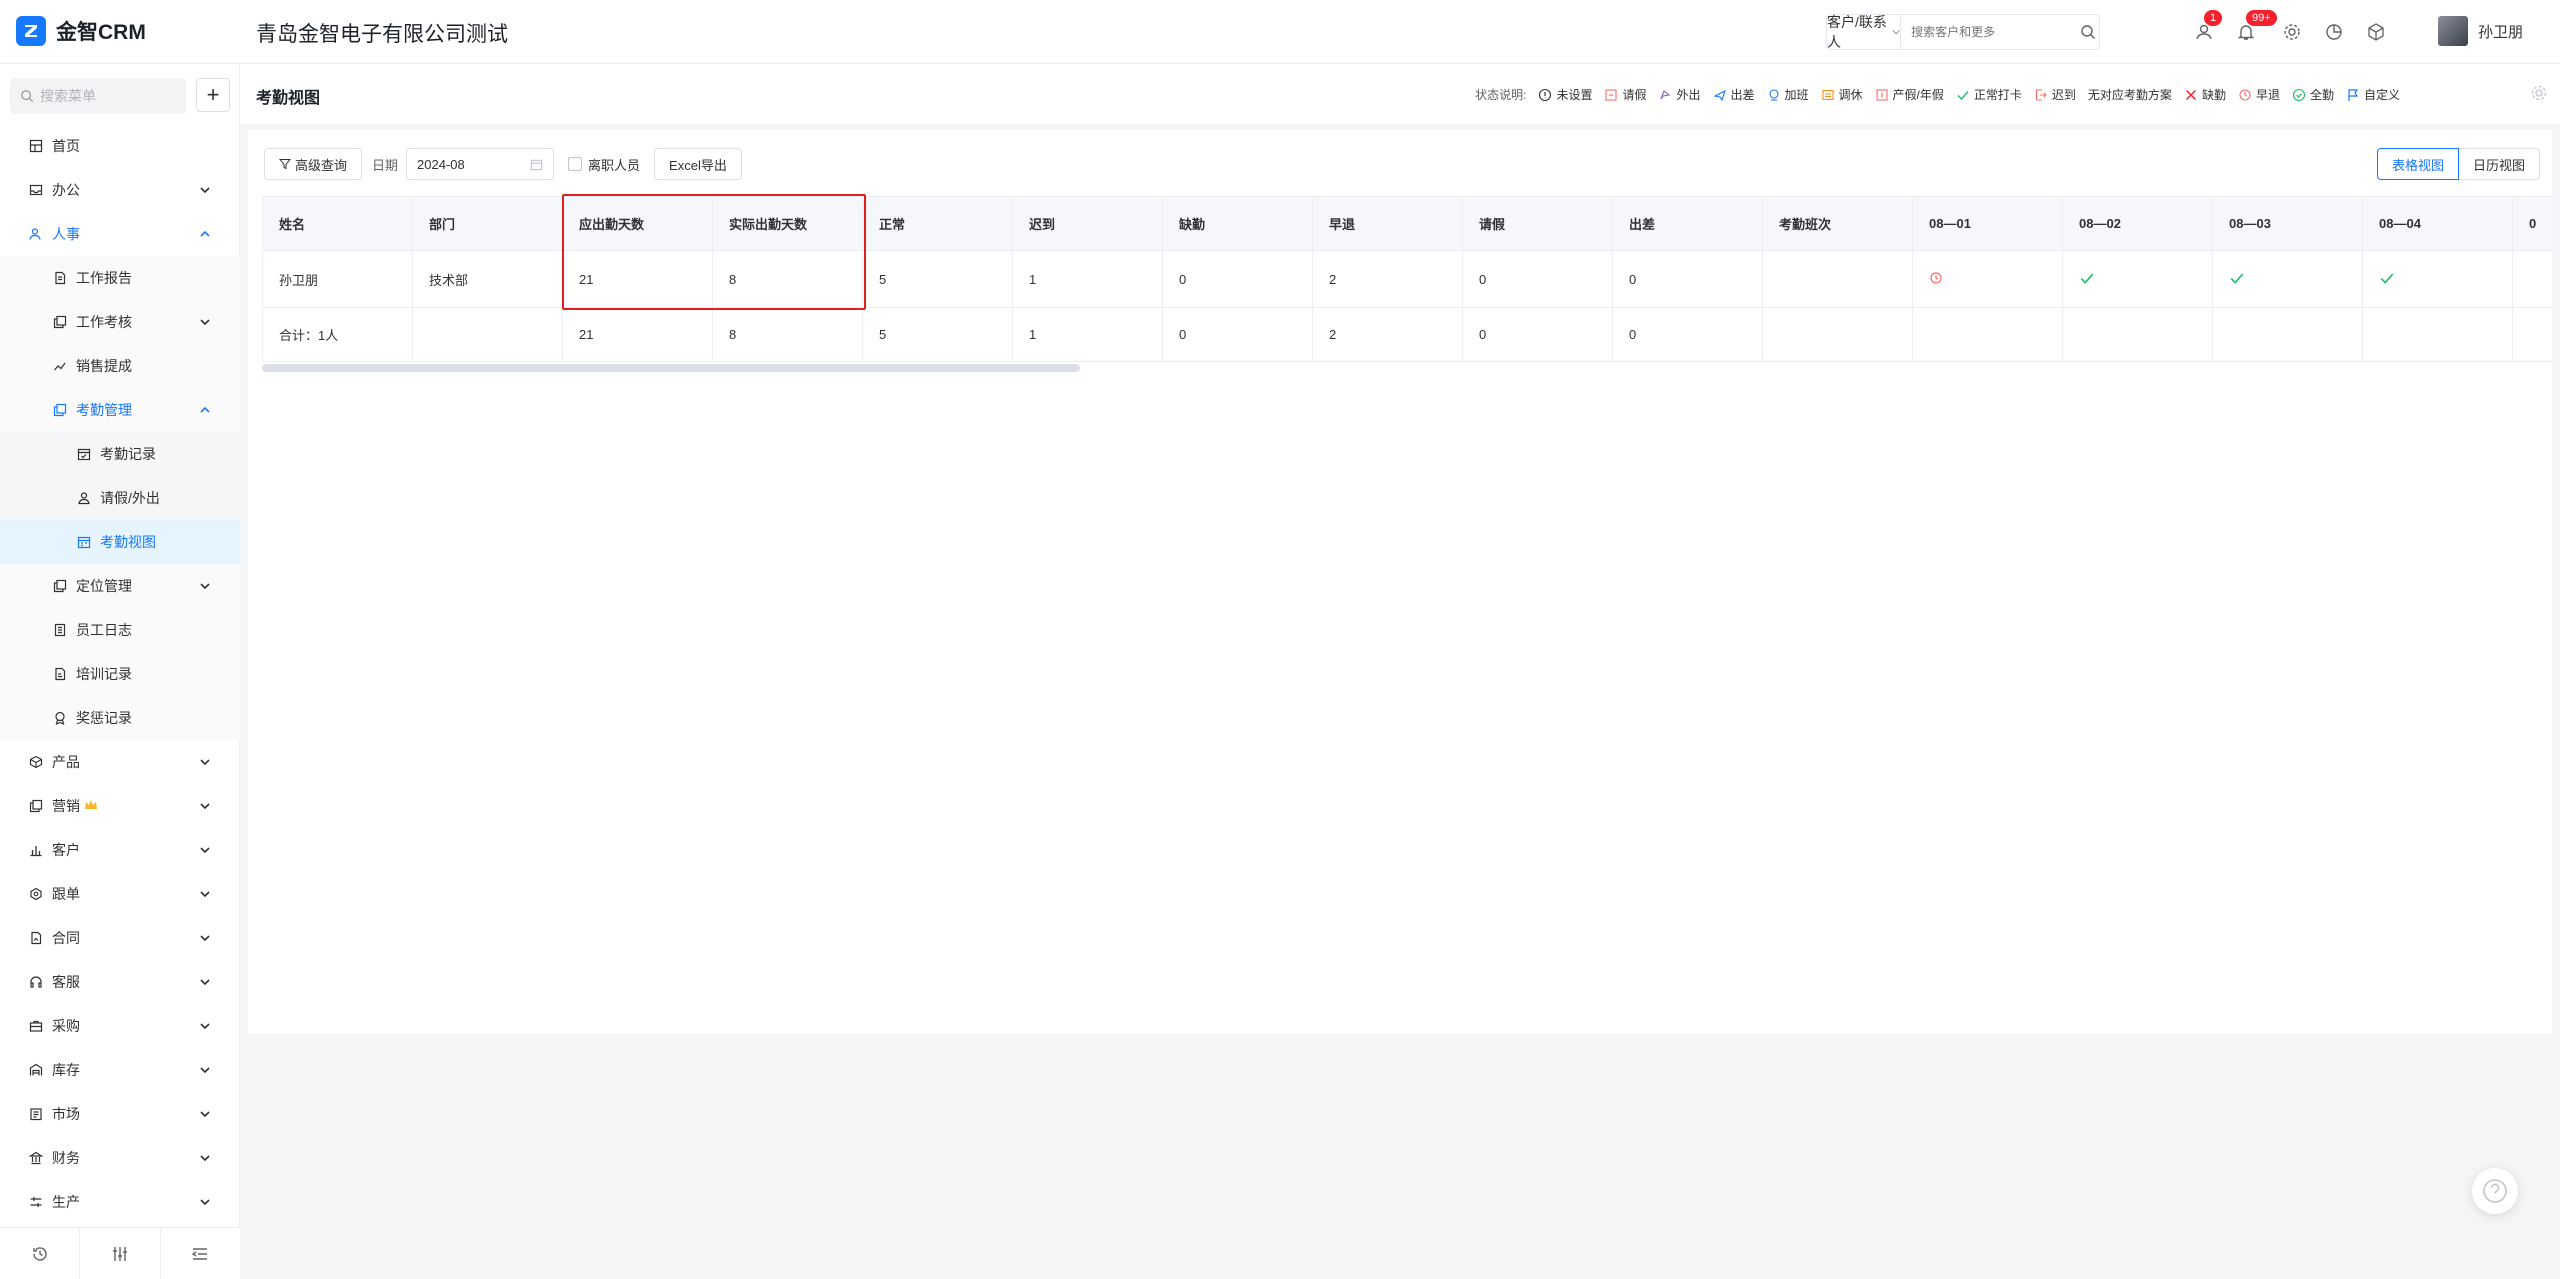  Describe the element at coordinates (2255, 27) in the screenshot. I see `bell-icon: 99+` at that location.